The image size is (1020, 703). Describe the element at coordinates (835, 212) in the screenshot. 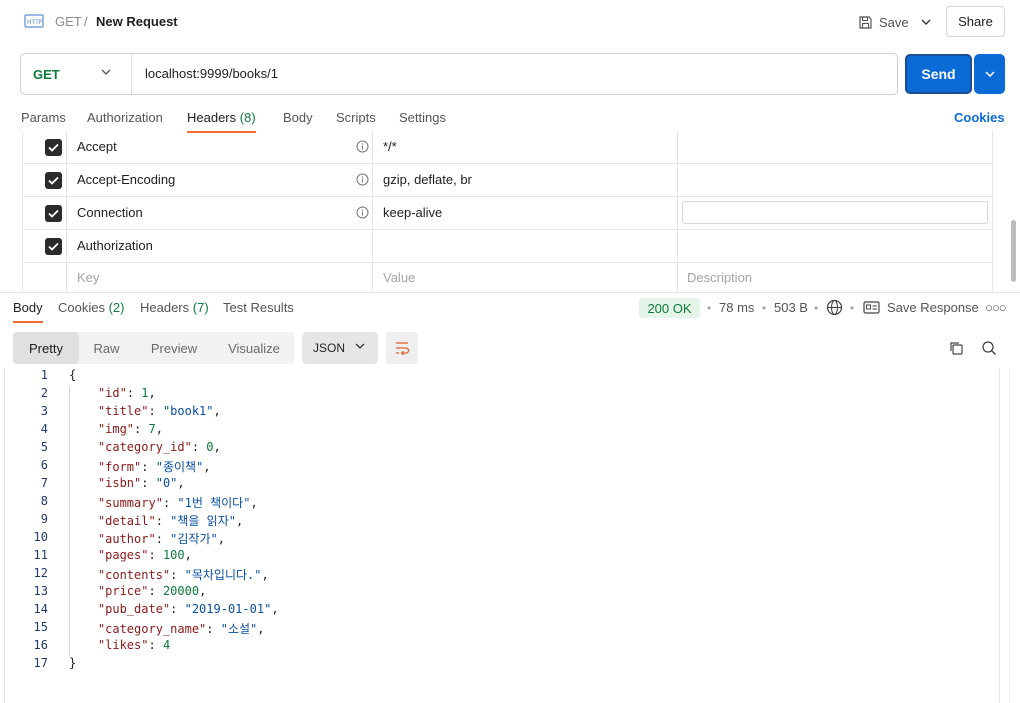

I see `description-input` at that location.